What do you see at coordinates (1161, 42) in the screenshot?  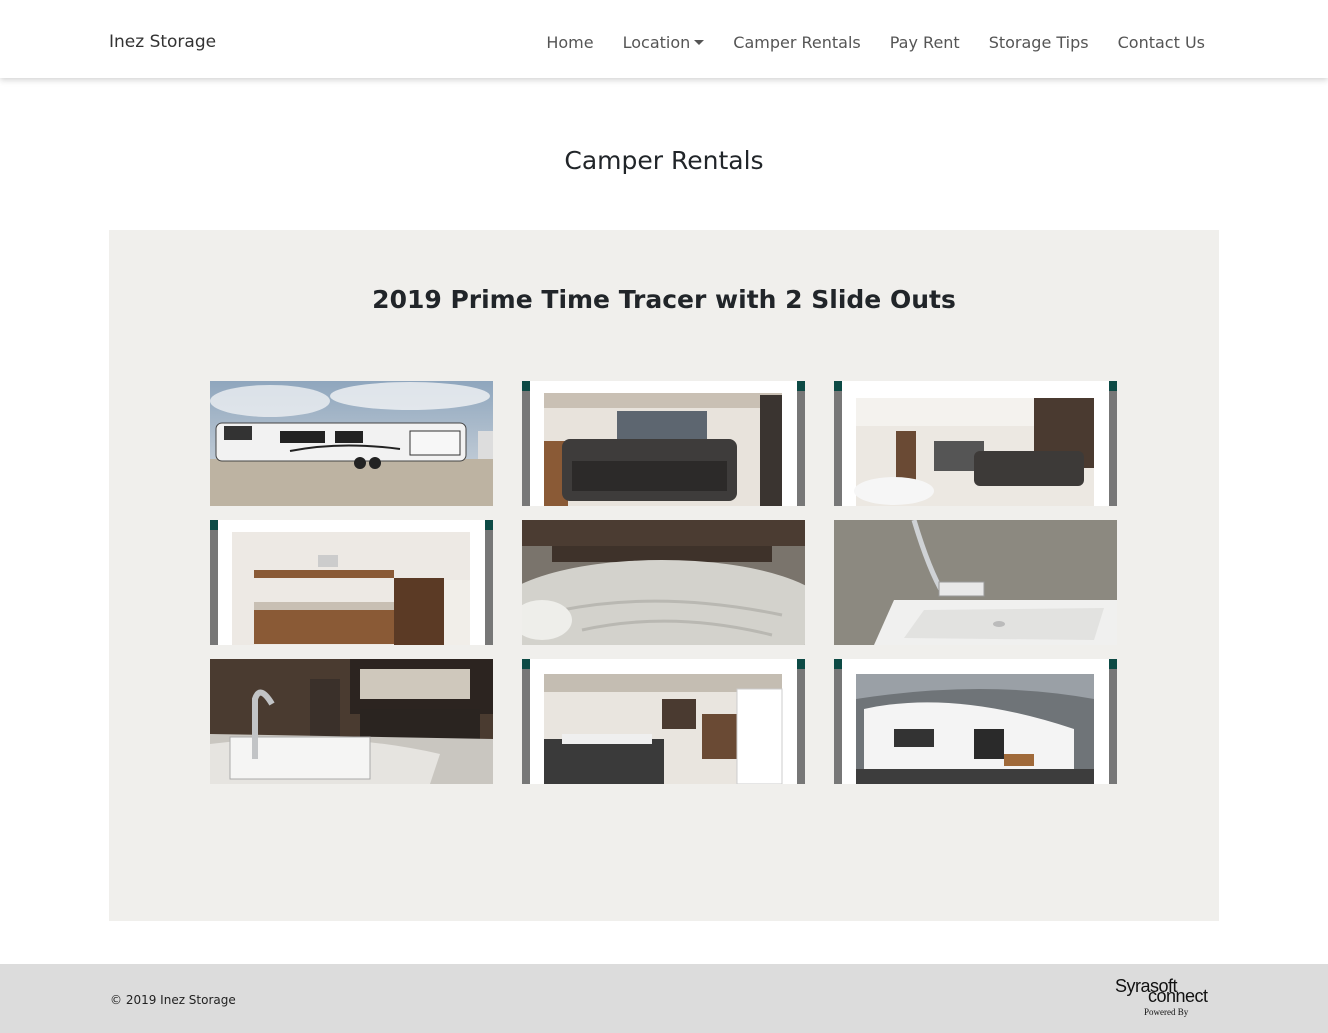 I see `nav-contact-us: Contact Us` at bounding box center [1161, 42].